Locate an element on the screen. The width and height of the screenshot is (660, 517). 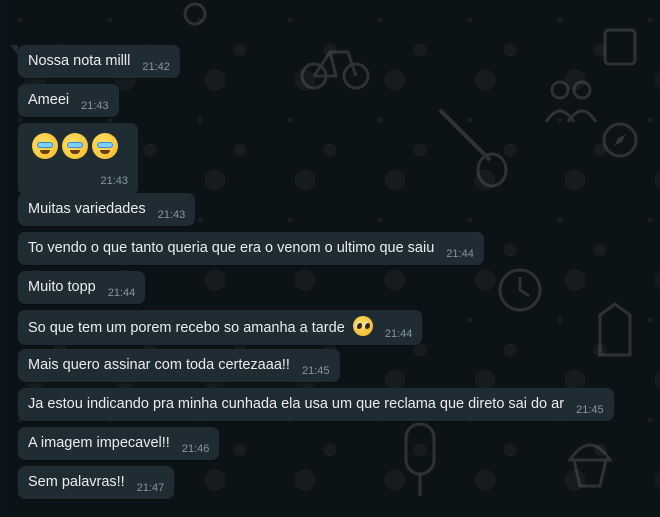
message-bubble: A imagem impecavel!! 21:46 is located at coordinates (119, 443).